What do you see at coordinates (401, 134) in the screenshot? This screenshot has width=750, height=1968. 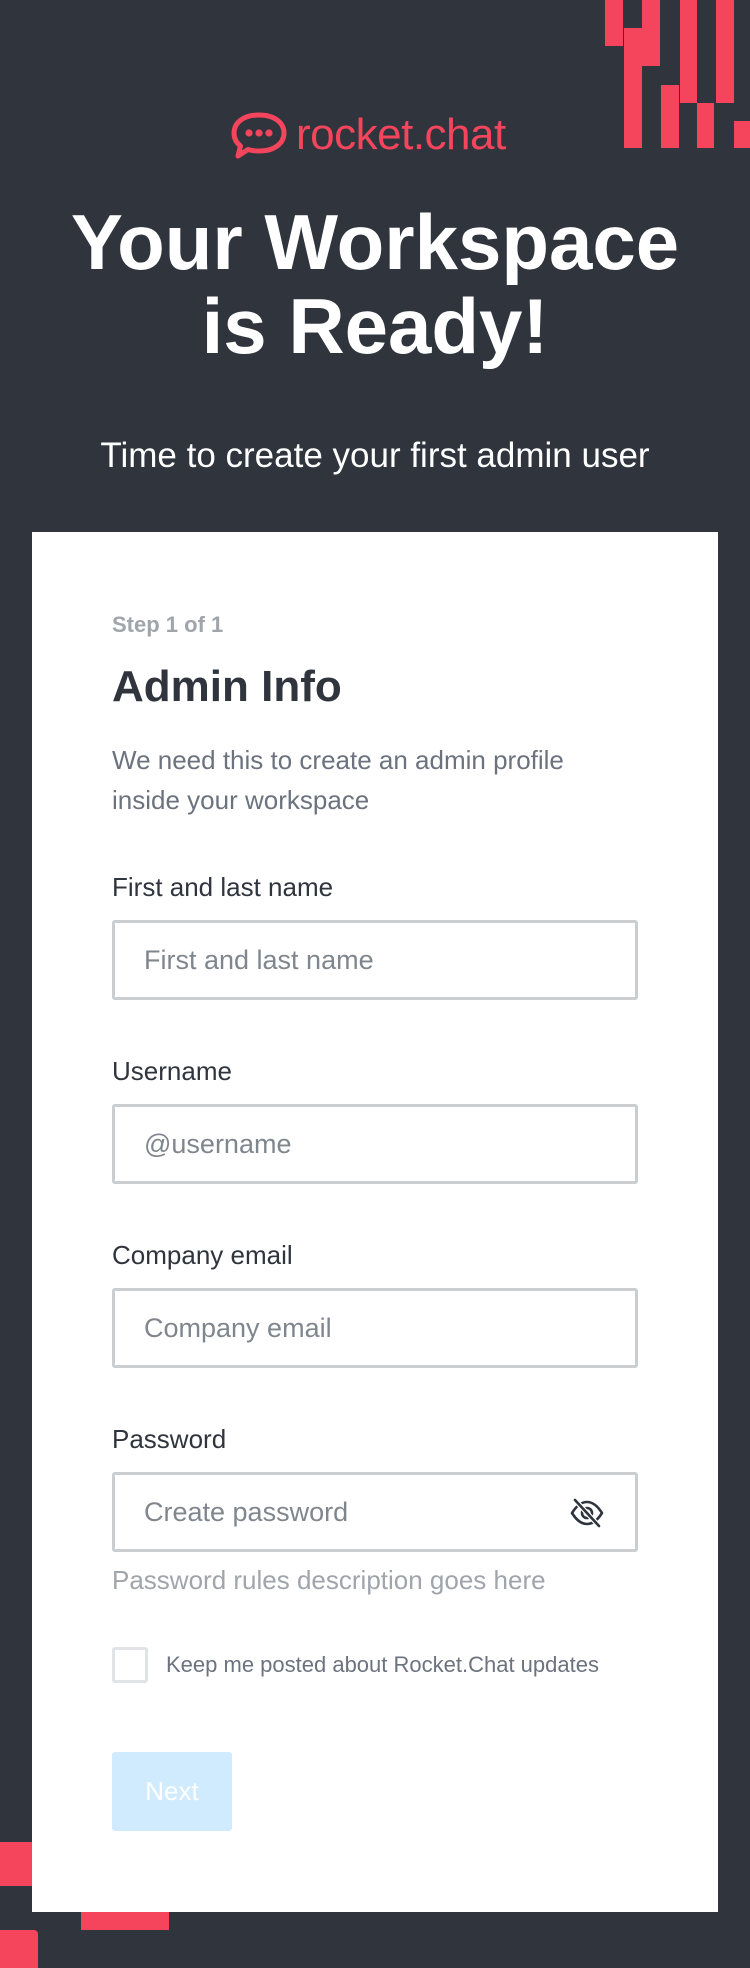 I see `brand-name: rocket.chat` at bounding box center [401, 134].